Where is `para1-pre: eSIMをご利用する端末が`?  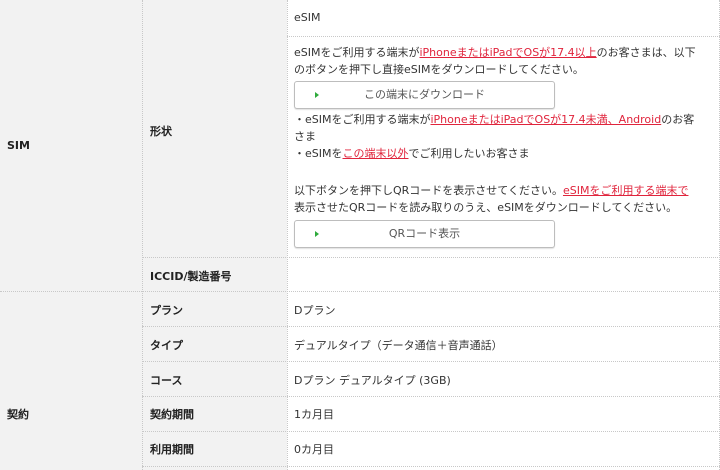 para1-pre: eSIMをご利用する端末が is located at coordinates (357, 52).